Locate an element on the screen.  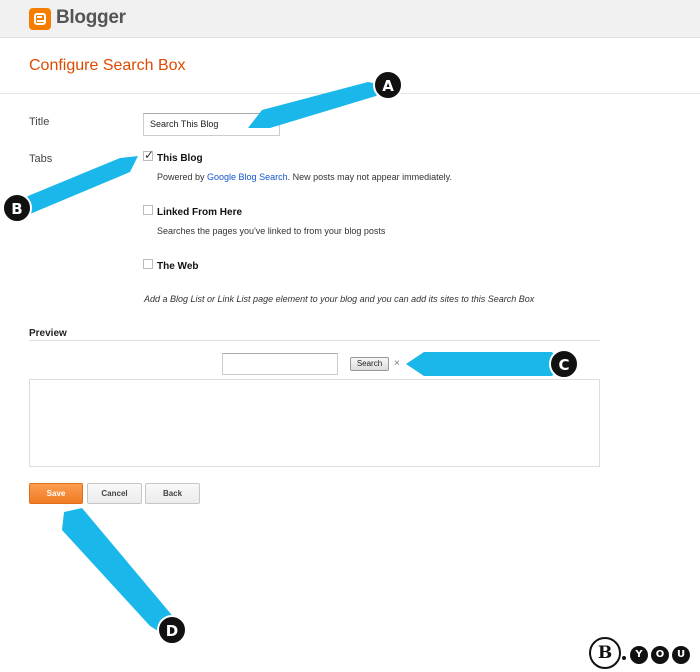
option-this-blog-label: This Blog is located at coordinates (180, 158).